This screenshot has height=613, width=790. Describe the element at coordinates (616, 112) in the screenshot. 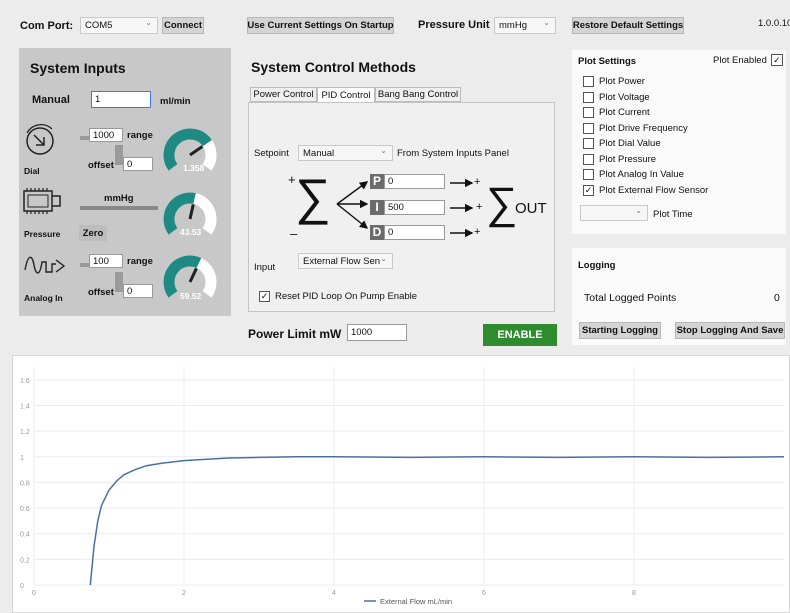

I see `plot-option-row: Plot Current` at that location.